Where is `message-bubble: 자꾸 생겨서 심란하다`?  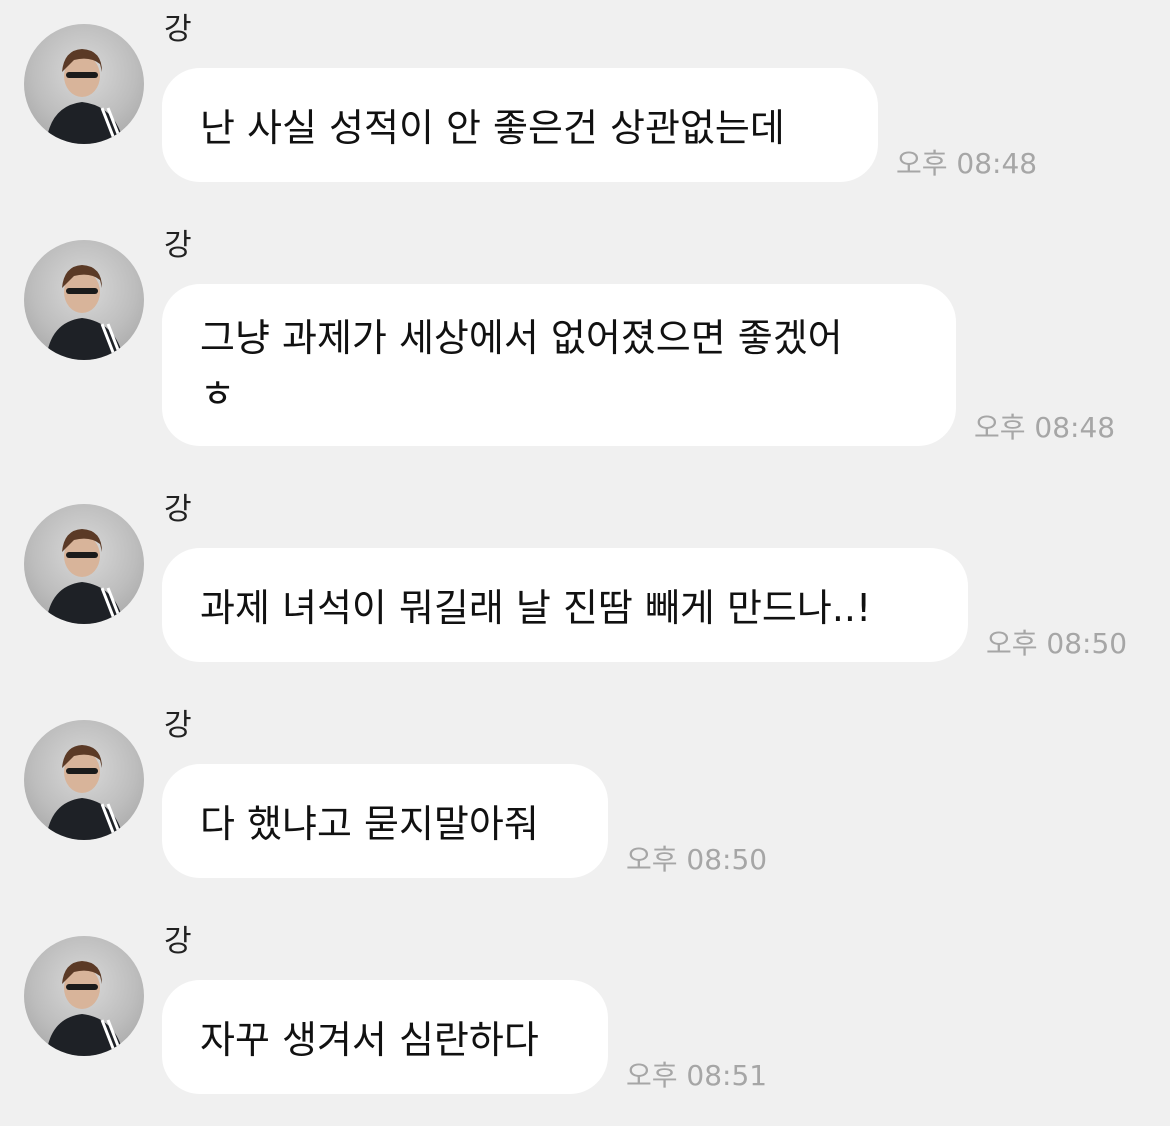 message-bubble: 자꾸 생겨서 심란하다 is located at coordinates (385, 1037).